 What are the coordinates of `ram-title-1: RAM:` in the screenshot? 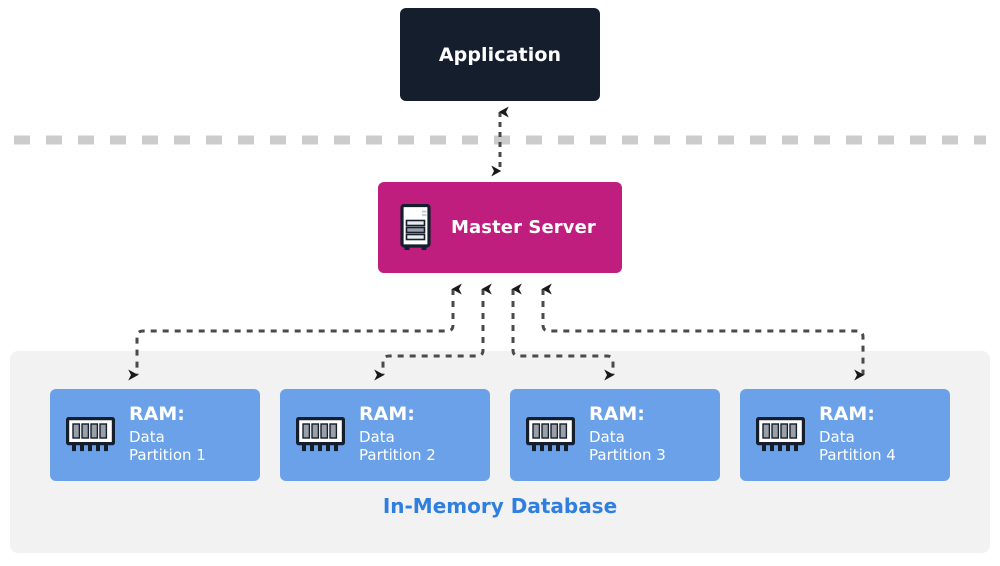 It's located at (157, 413).